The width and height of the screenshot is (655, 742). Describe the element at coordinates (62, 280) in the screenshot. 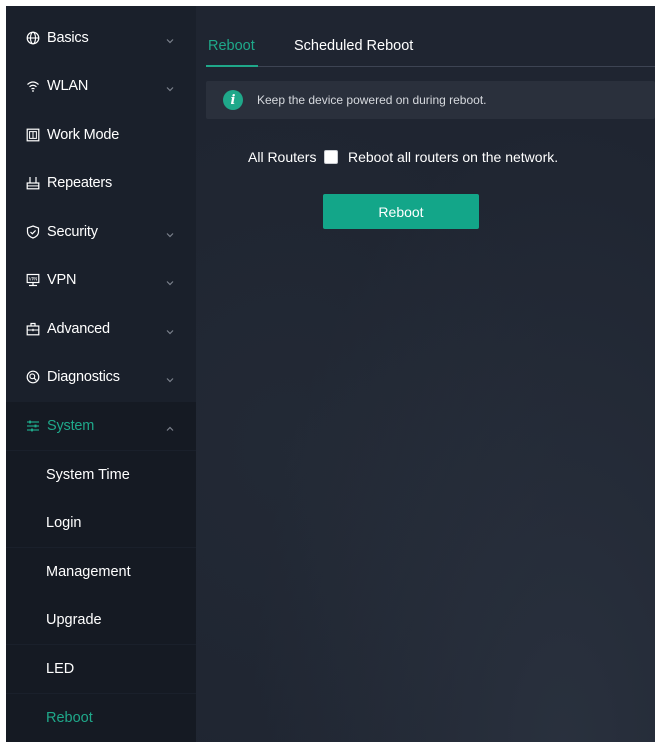

I see `sidebar-item-label: VPN` at that location.